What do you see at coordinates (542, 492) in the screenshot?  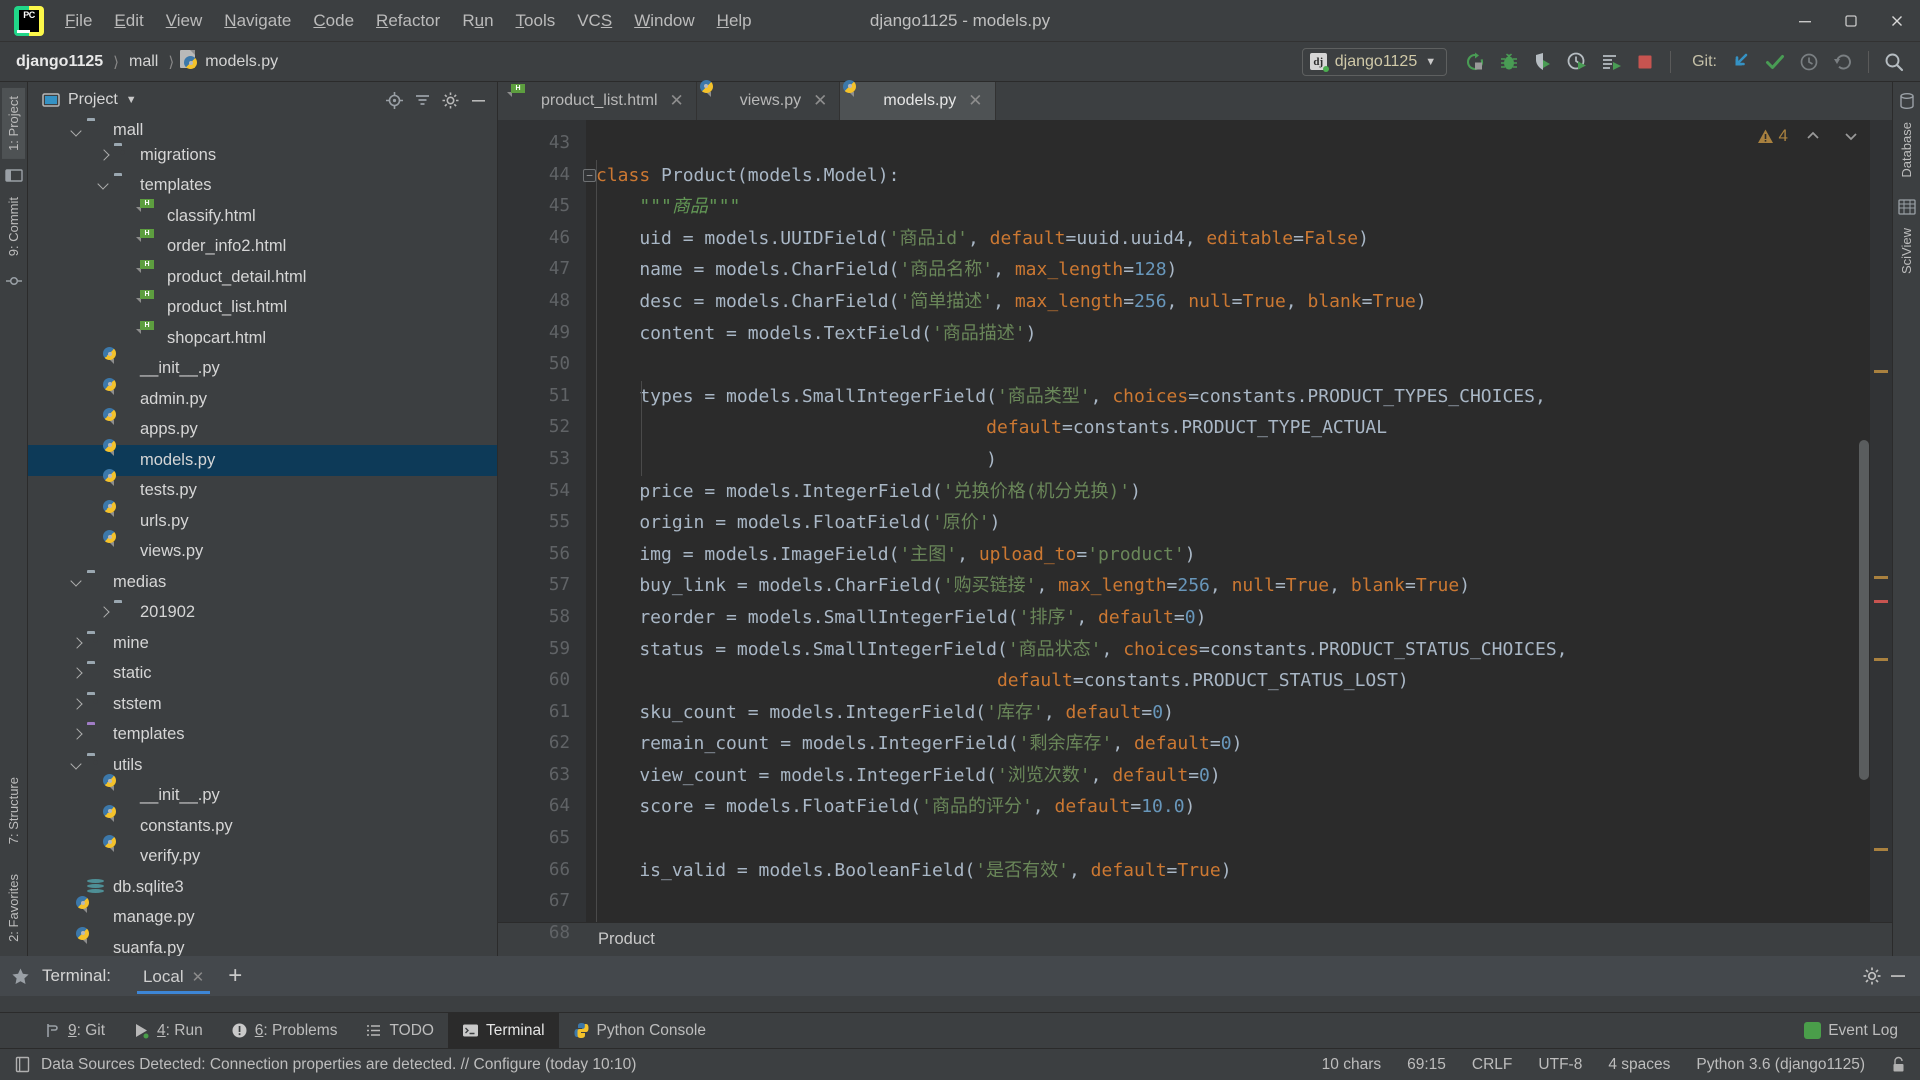 I see `line-number: 54` at bounding box center [542, 492].